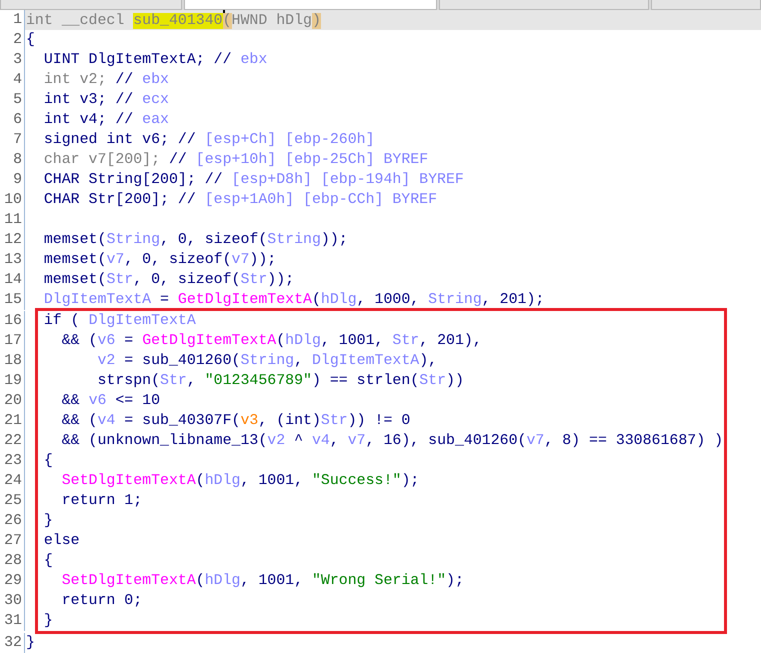 This screenshot has width=761, height=653. I want to click on code-line: && v6 <= 10, so click(110, 401).